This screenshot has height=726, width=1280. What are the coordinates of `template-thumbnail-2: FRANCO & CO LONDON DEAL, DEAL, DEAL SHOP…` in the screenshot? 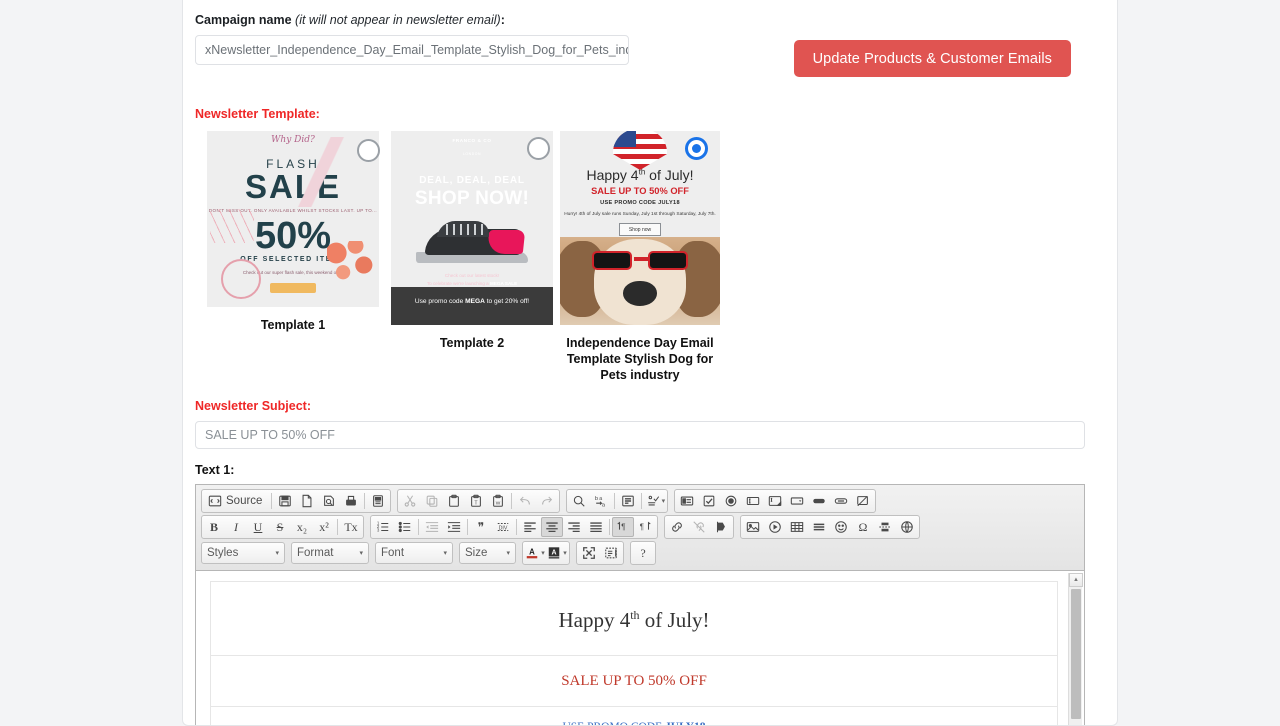 It's located at (472, 228).